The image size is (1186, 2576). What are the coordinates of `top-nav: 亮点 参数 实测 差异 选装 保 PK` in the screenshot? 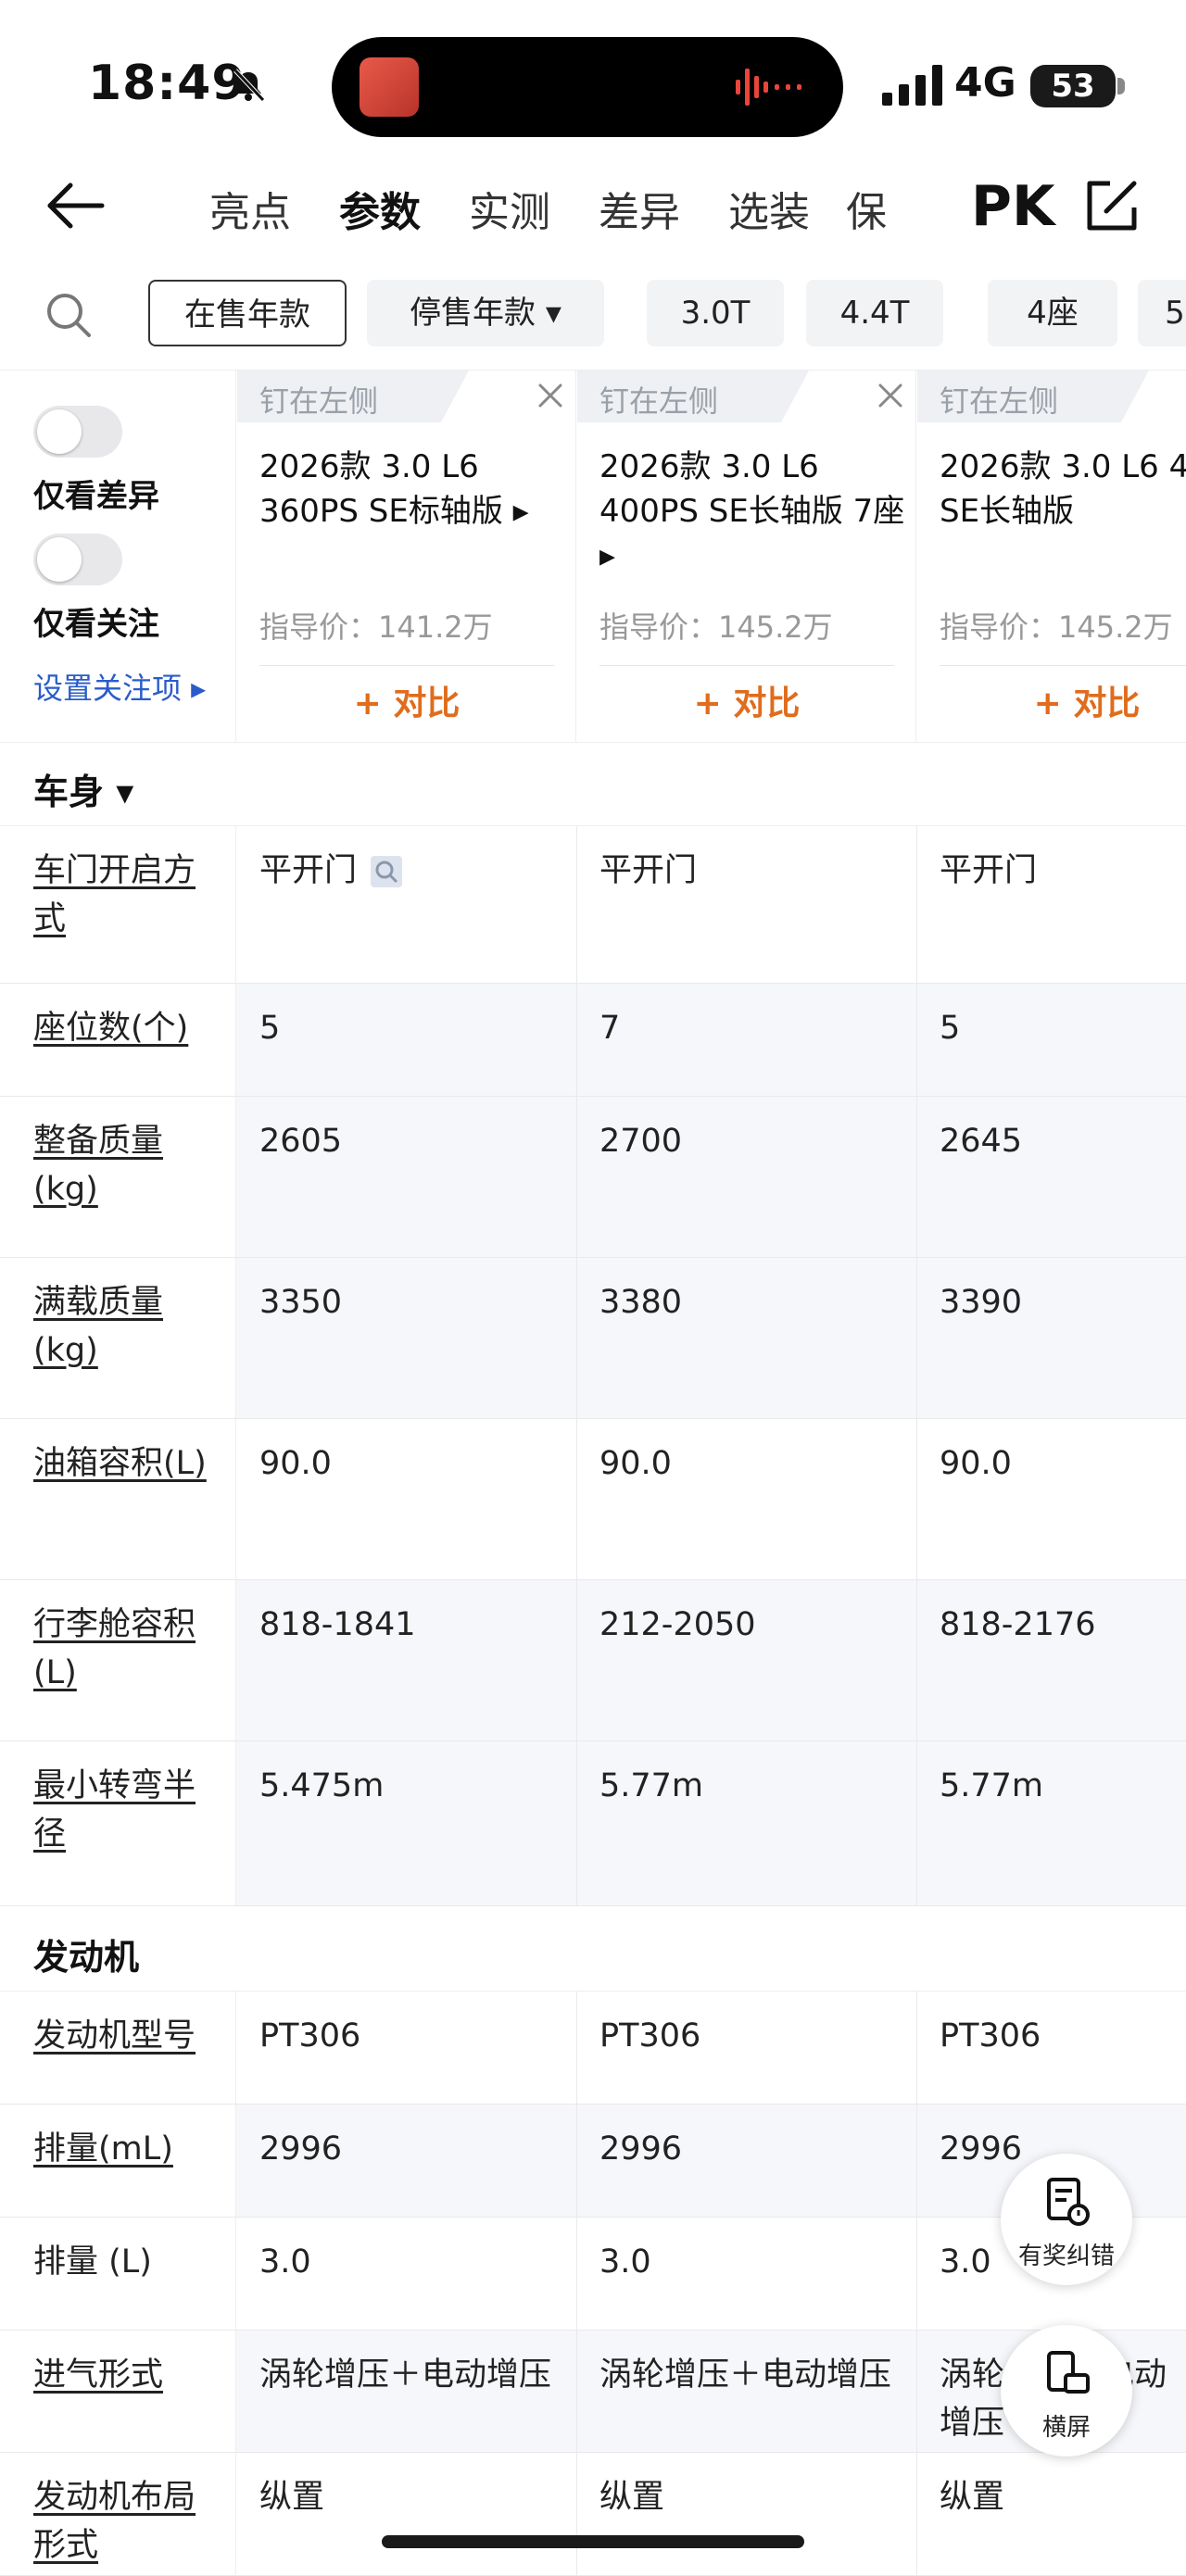 It's located at (593, 208).